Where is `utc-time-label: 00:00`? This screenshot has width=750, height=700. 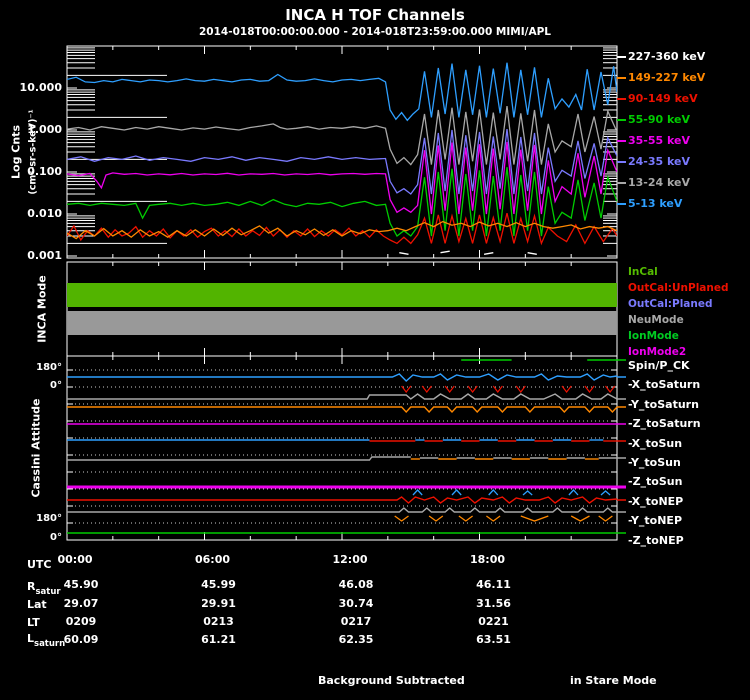 utc-time-label: 00:00 is located at coordinates (75, 559).